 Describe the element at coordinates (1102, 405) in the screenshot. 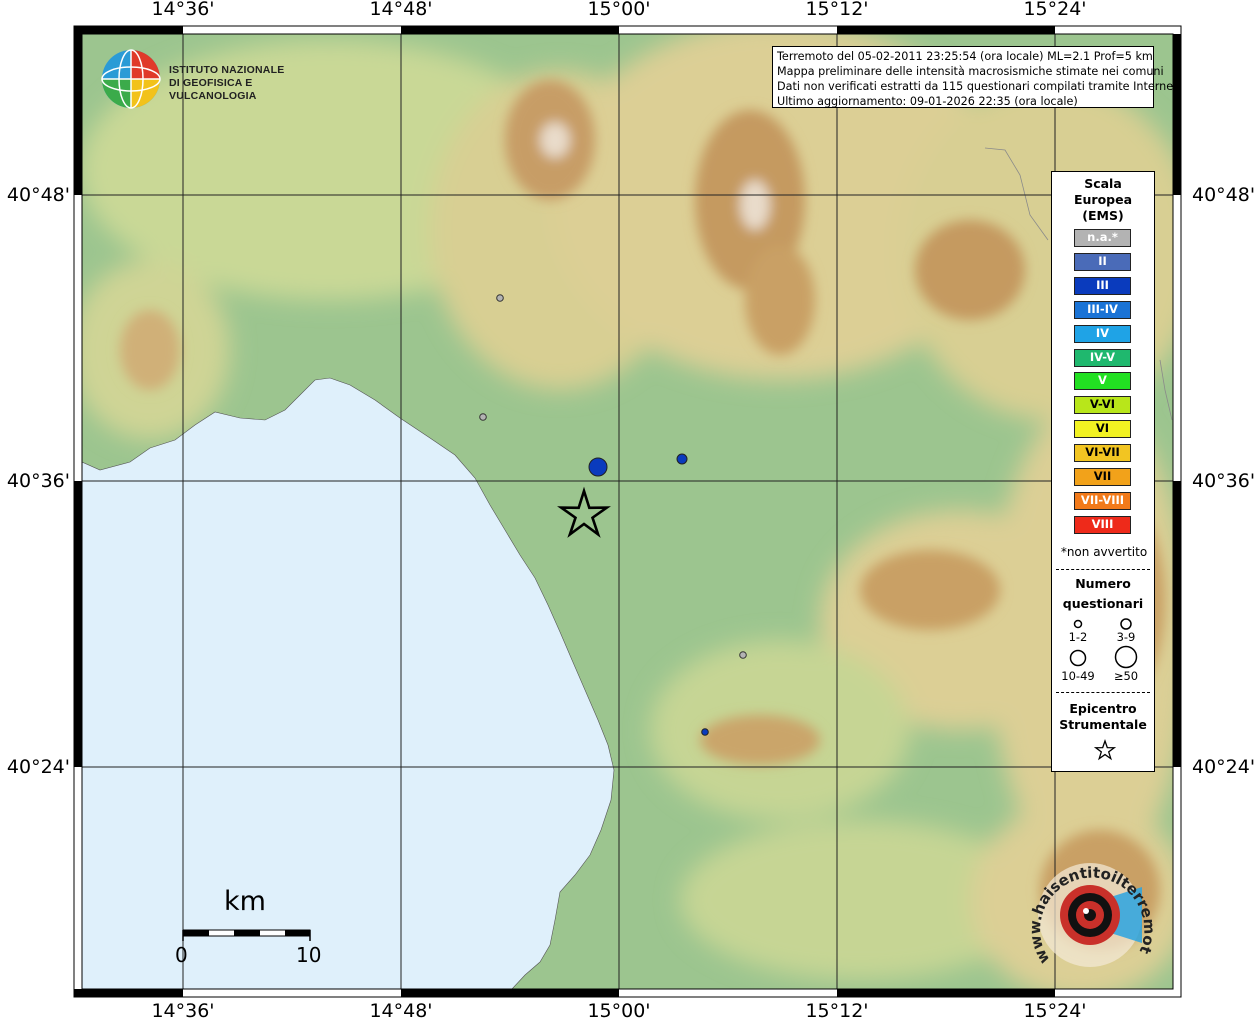

I see `ems-swatch: V-VI` at that location.